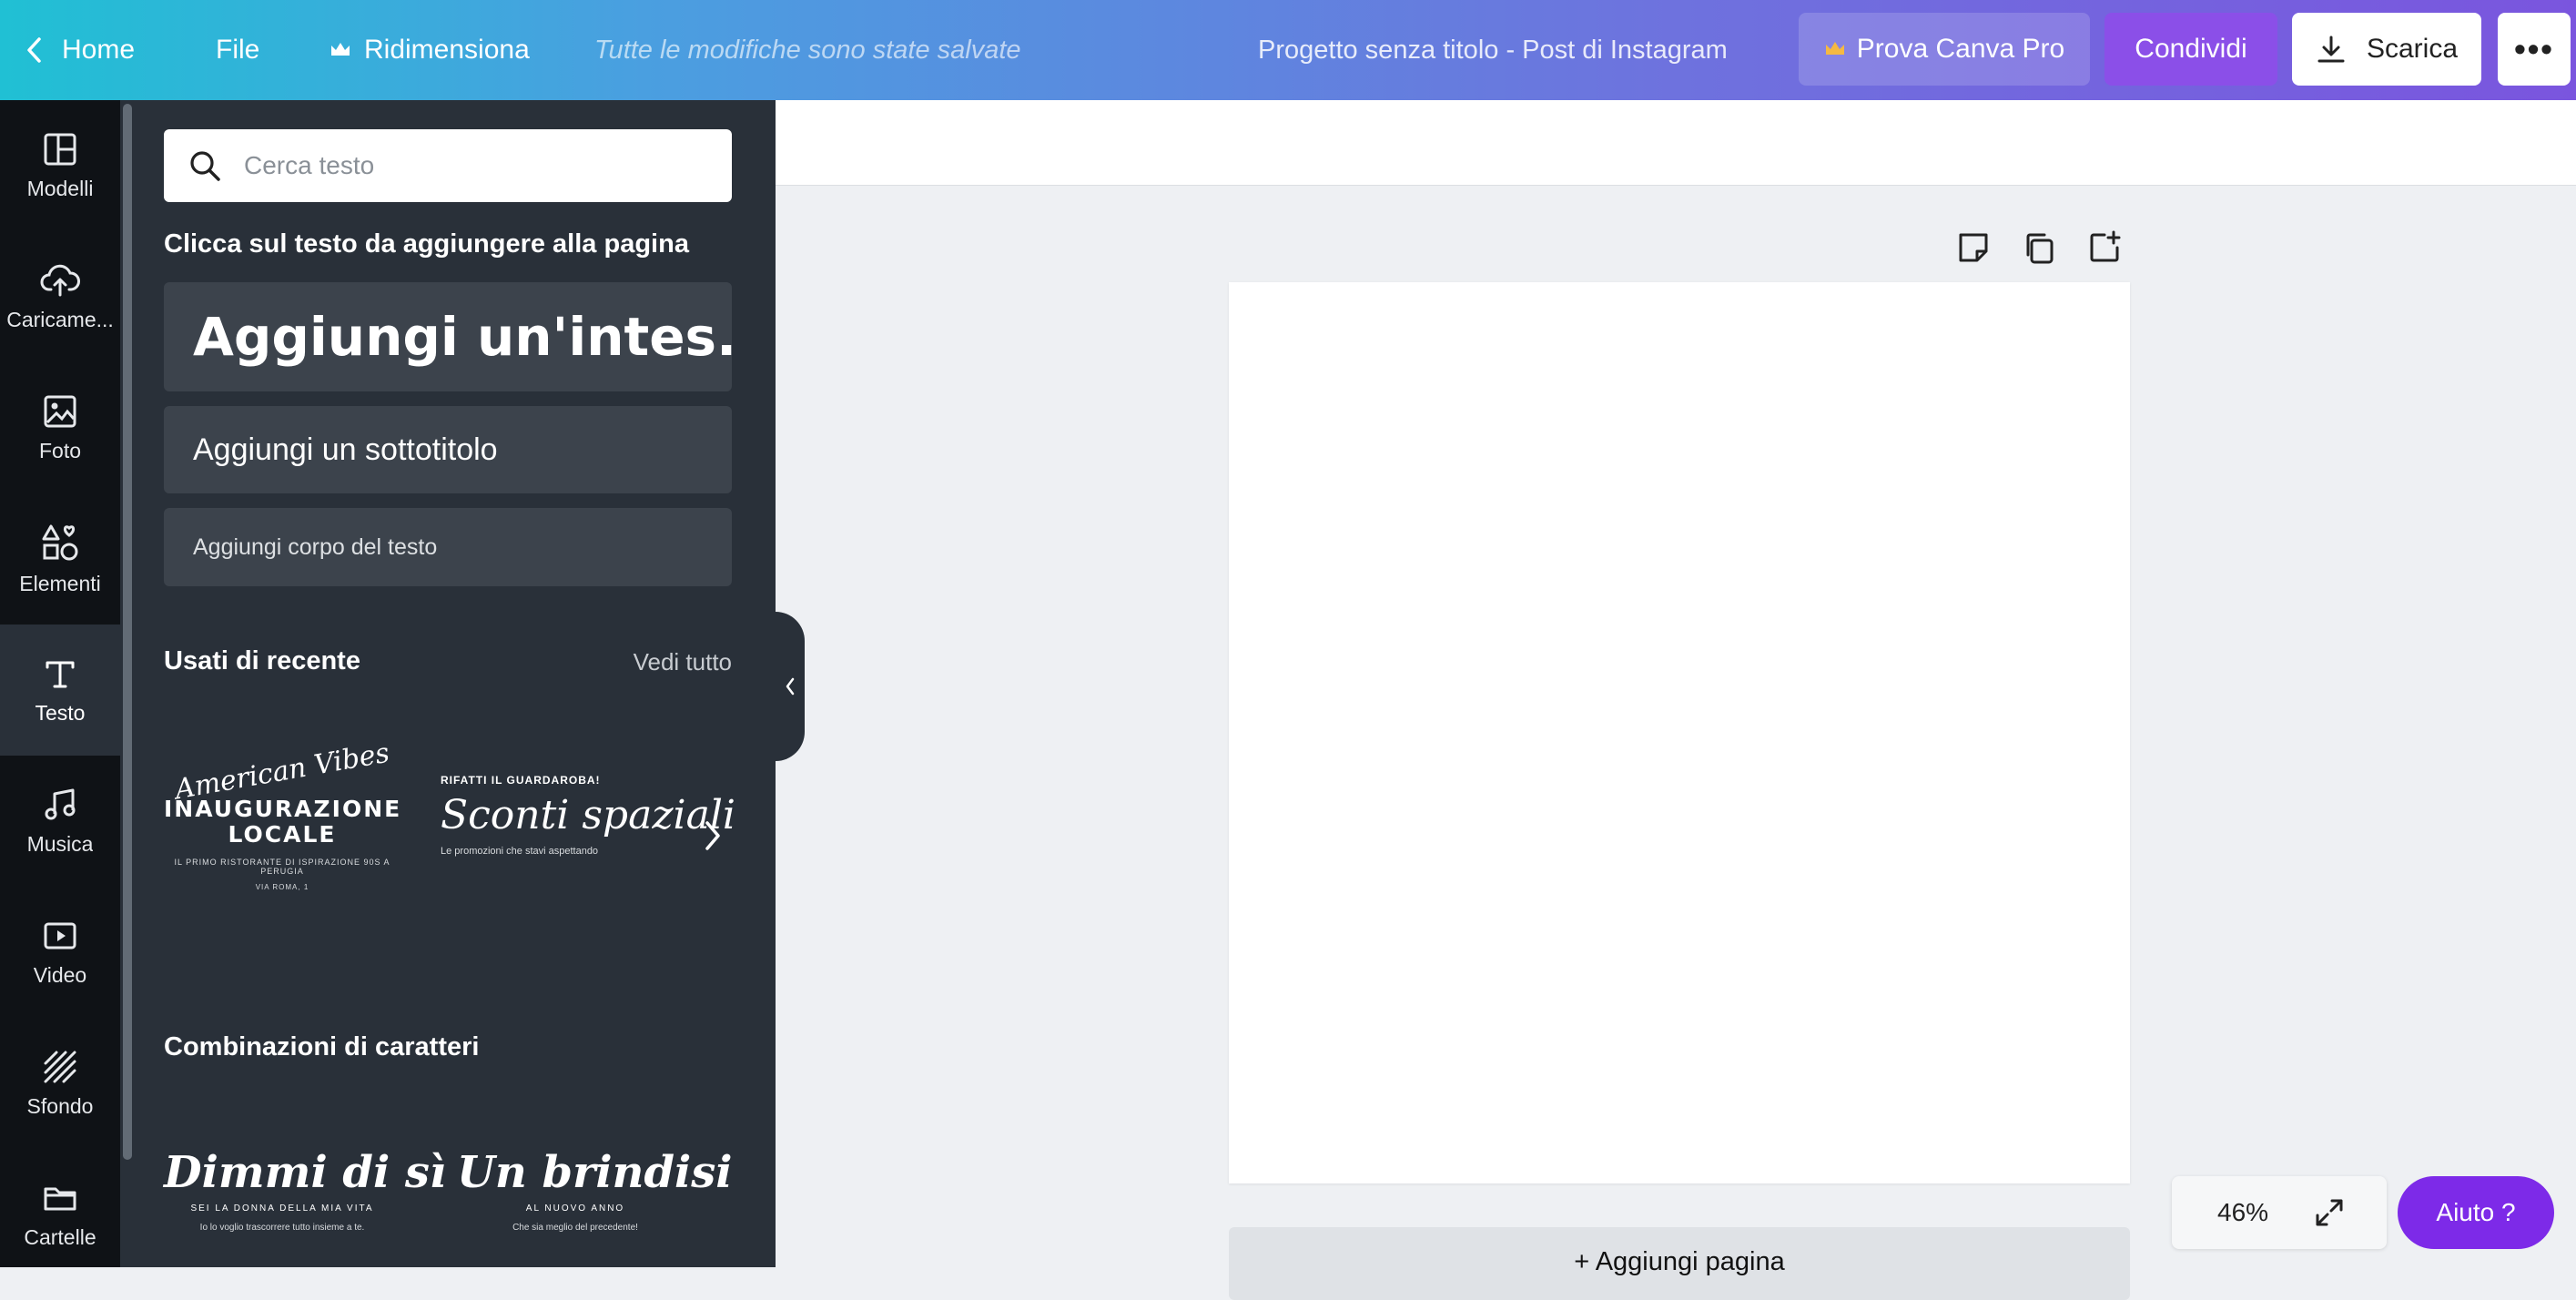 The width and height of the screenshot is (2576, 1300). Describe the element at coordinates (1679, 1263) in the screenshot. I see `add-page-button: + Aggiungi pagina` at that location.